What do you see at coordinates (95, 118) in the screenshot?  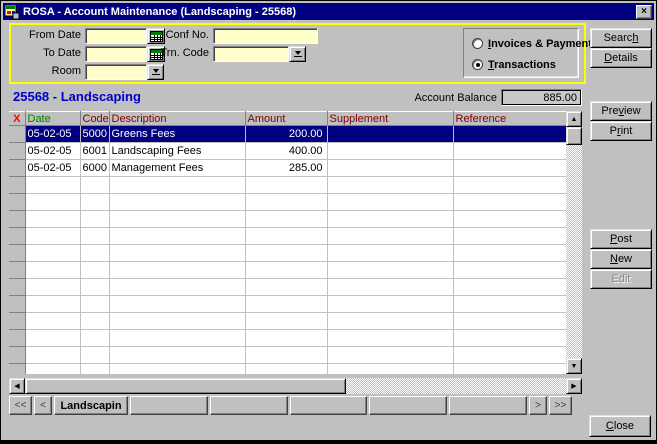 I see `column-header-code: Code` at bounding box center [95, 118].